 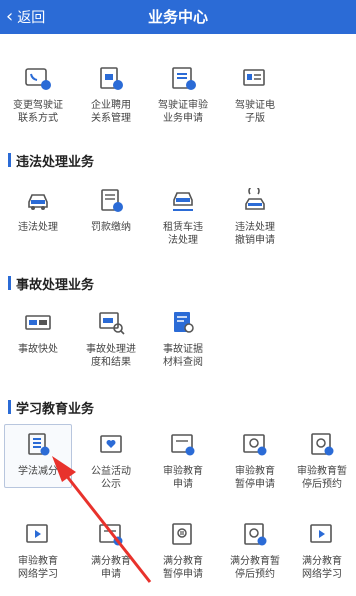 What do you see at coordinates (55, 162) in the screenshot?
I see `section-title: 违法处理业务` at bounding box center [55, 162].